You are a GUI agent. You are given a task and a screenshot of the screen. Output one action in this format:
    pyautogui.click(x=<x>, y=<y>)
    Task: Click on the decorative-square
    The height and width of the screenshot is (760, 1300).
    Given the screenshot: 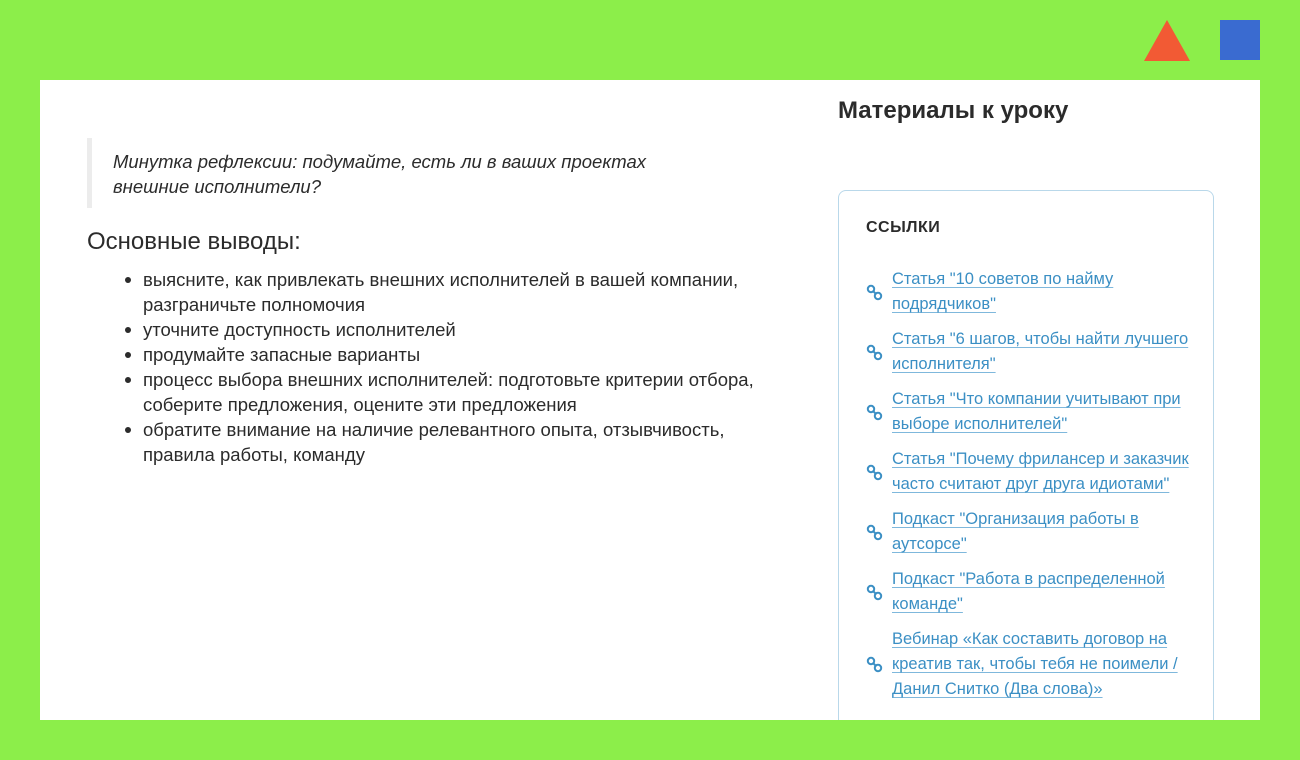 What is the action you would take?
    pyautogui.click(x=1240, y=40)
    